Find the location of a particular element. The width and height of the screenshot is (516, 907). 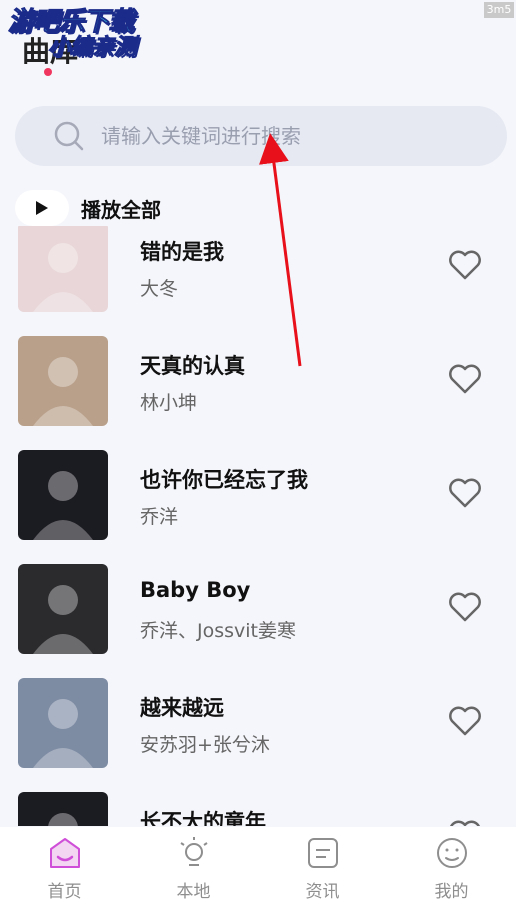

tab-news: 资讯 is located at coordinates (322, 867).